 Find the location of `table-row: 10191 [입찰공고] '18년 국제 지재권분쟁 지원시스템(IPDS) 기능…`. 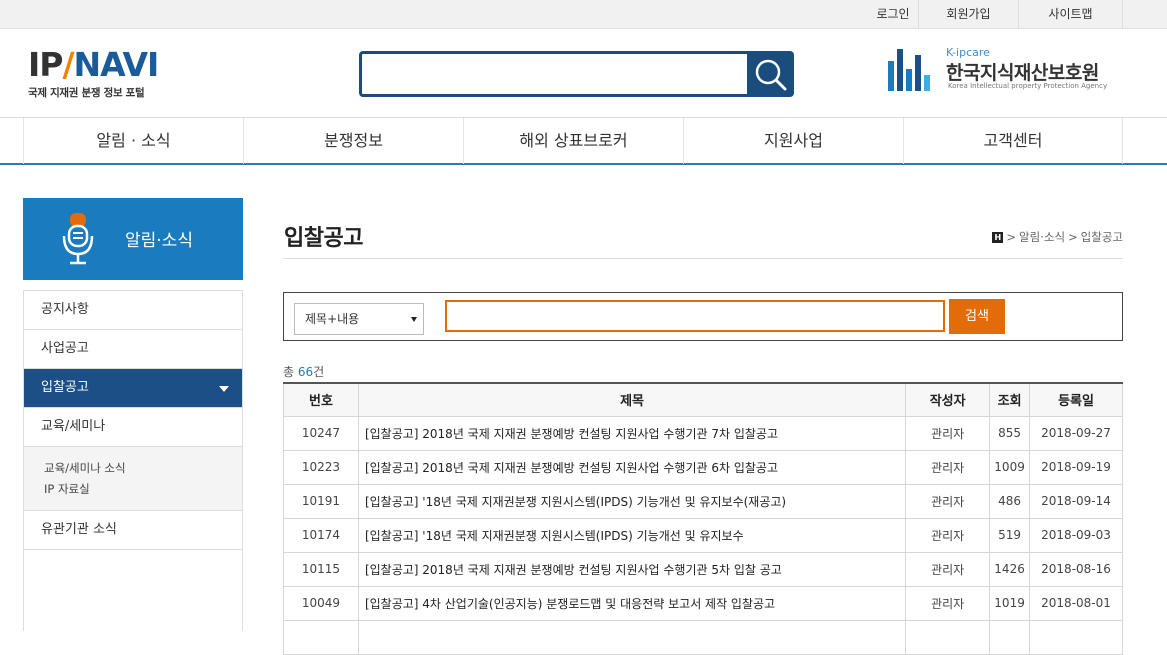

table-row: 10191 [입찰공고] '18년 국제 지재권분쟁 지원시스템(IPDS) 기능… is located at coordinates (703, 501).